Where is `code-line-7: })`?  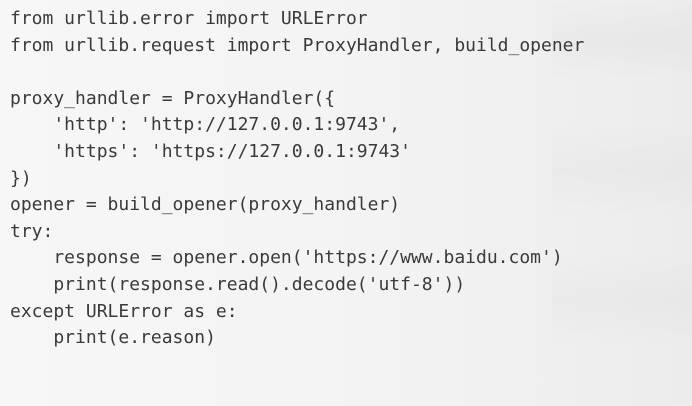
code-line-7: }) is located at coordinates (21, 178).